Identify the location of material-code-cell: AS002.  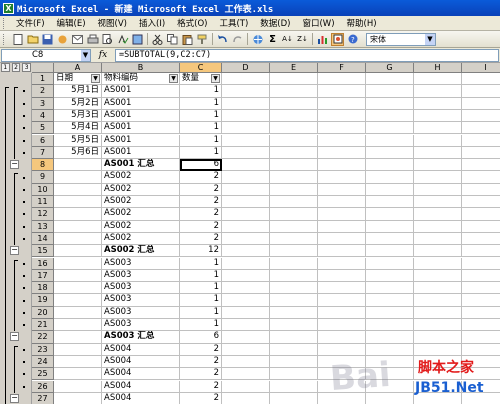
(141, 202).